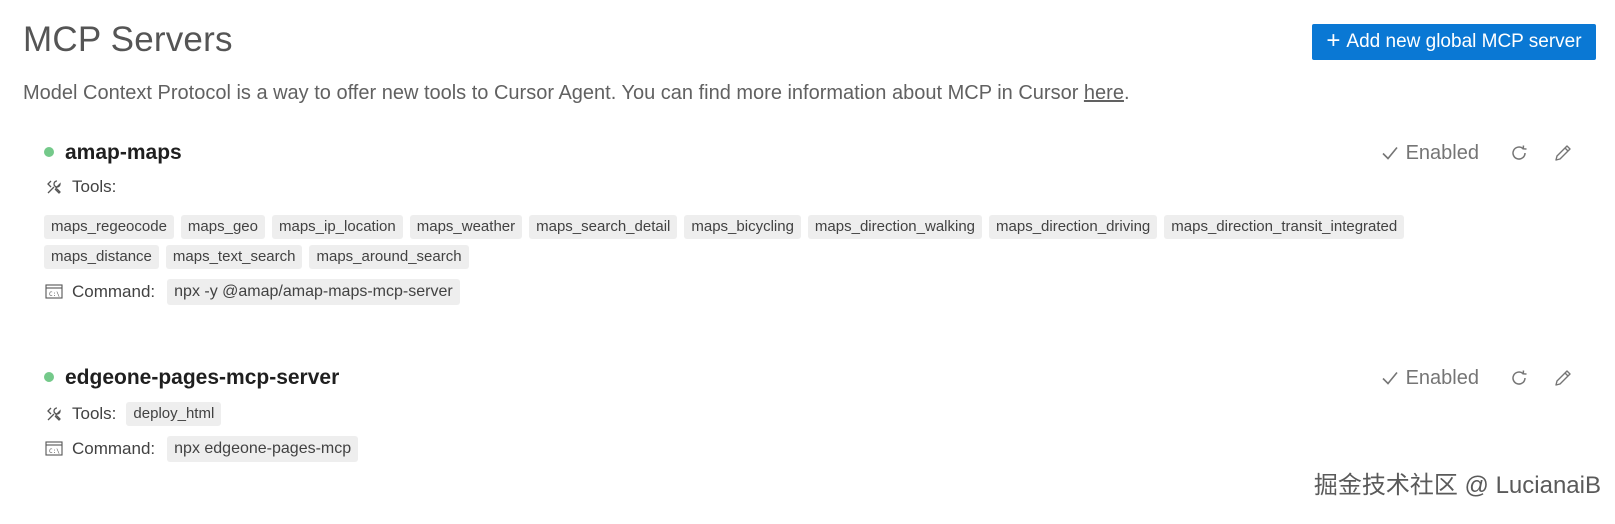 The width and height of the screenshot is (1615, 524). I want to click on tool-chip: deploy_html, so click(174, 414).